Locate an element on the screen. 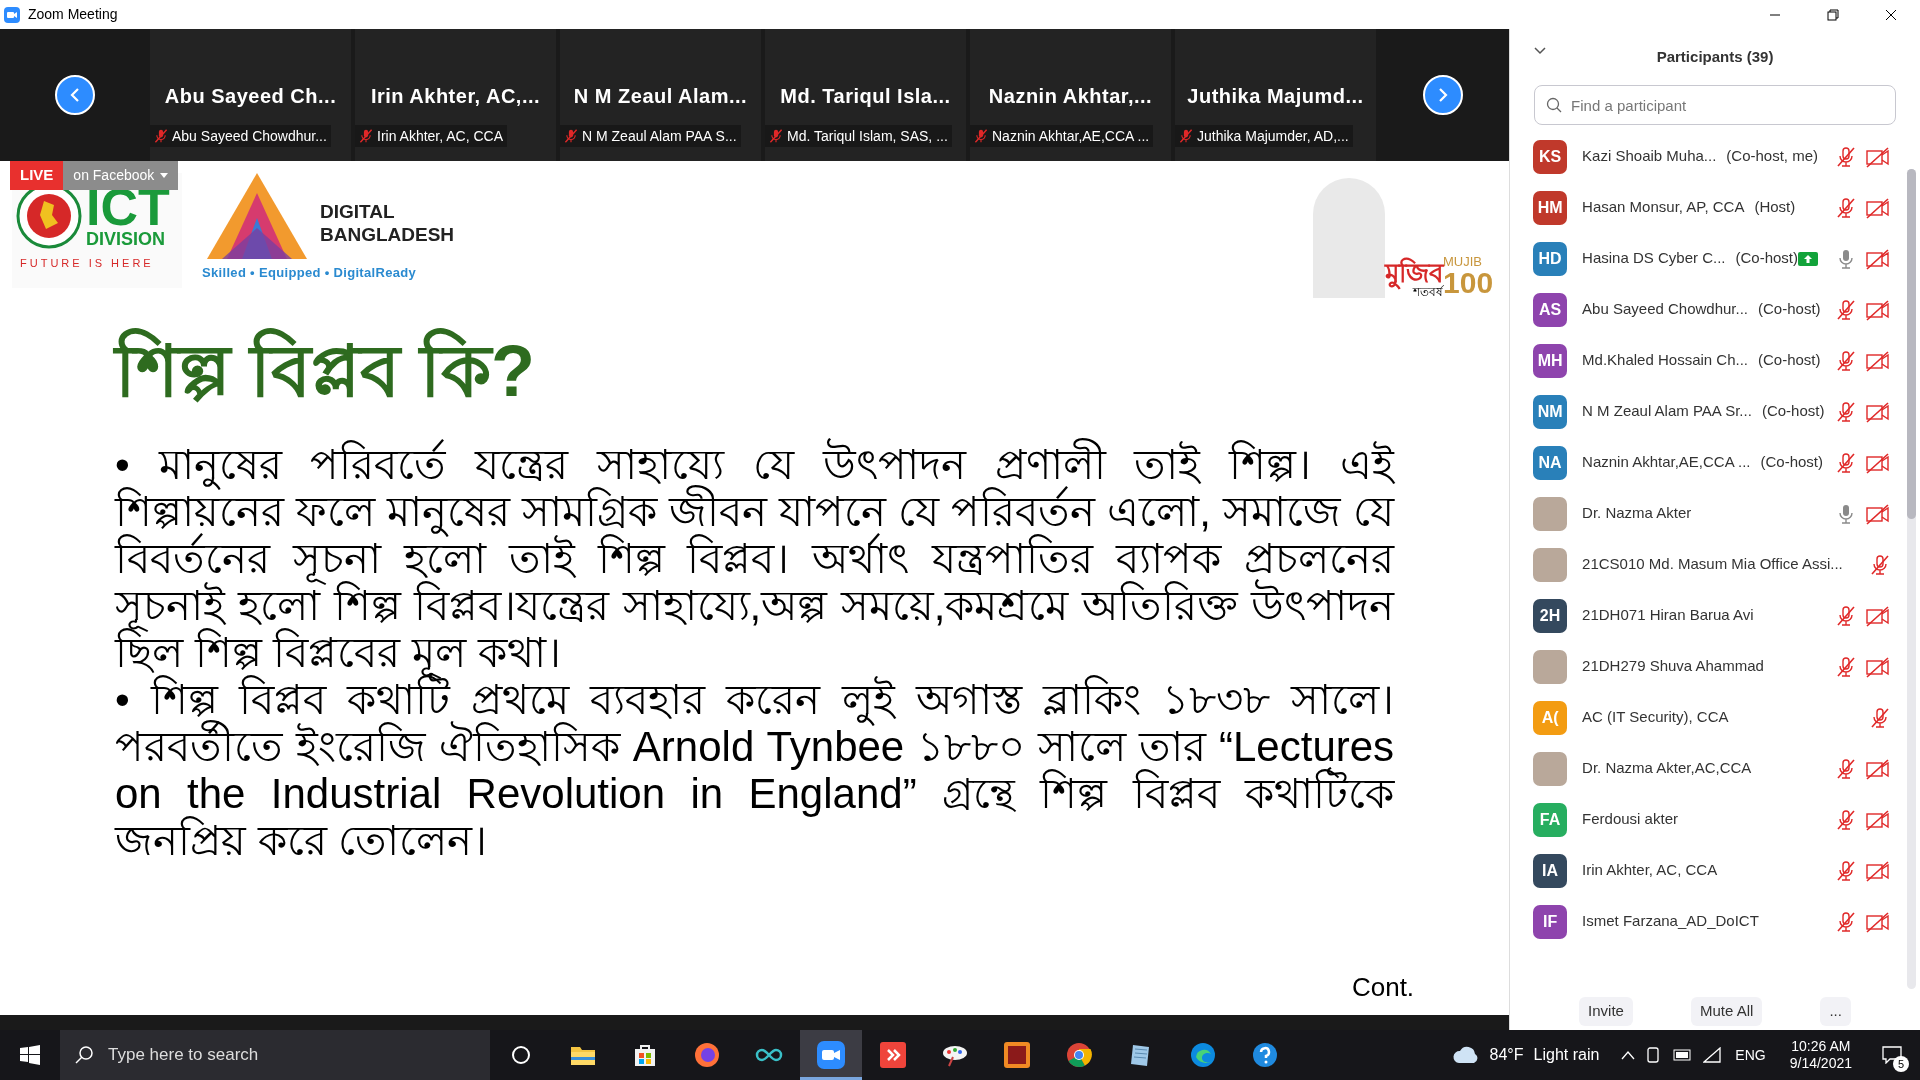  search-field: Type here to search is located at coordinates (275, 1055).